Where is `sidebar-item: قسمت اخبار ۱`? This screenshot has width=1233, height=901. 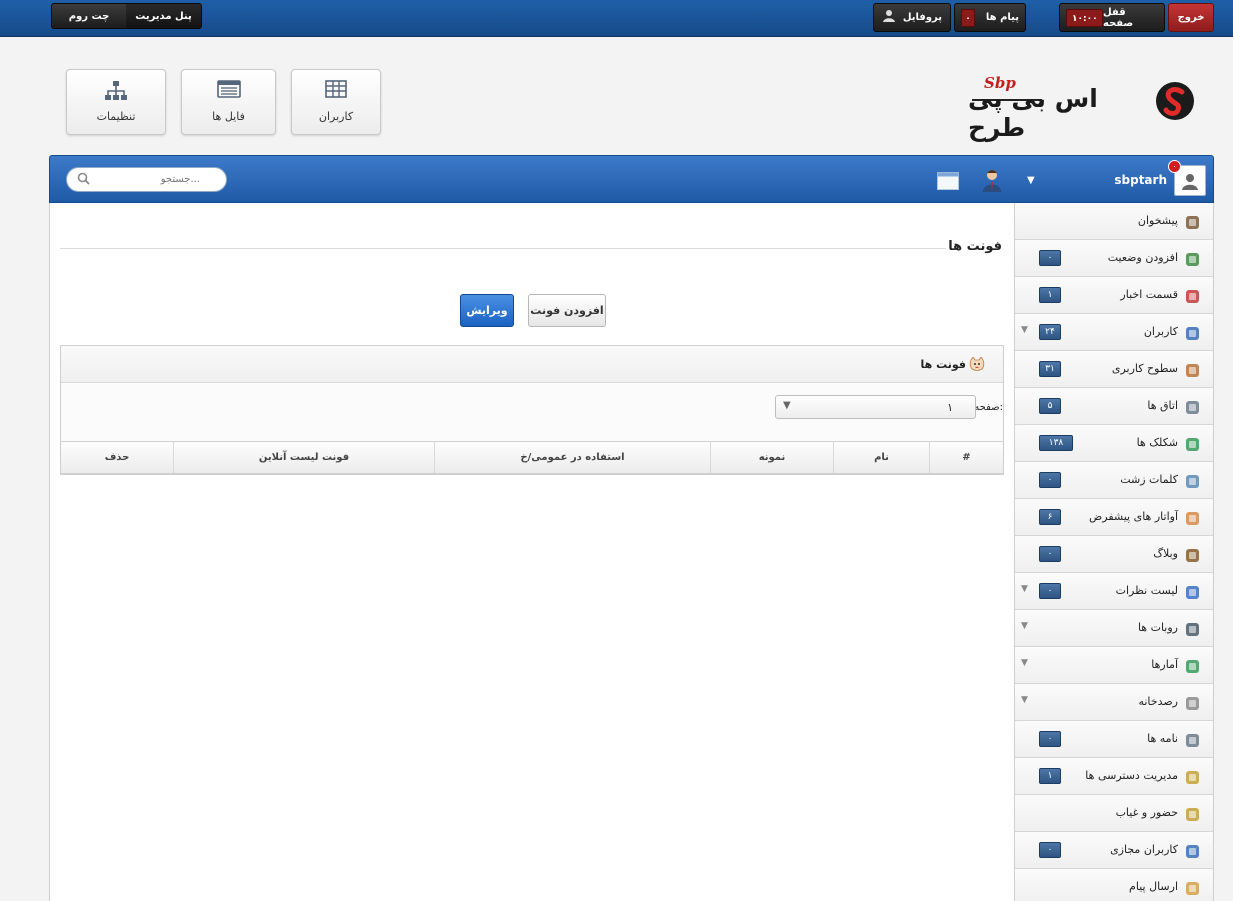
sidebar-item: قسمت اخبار ۱ is located at coordinates (1114, 295).